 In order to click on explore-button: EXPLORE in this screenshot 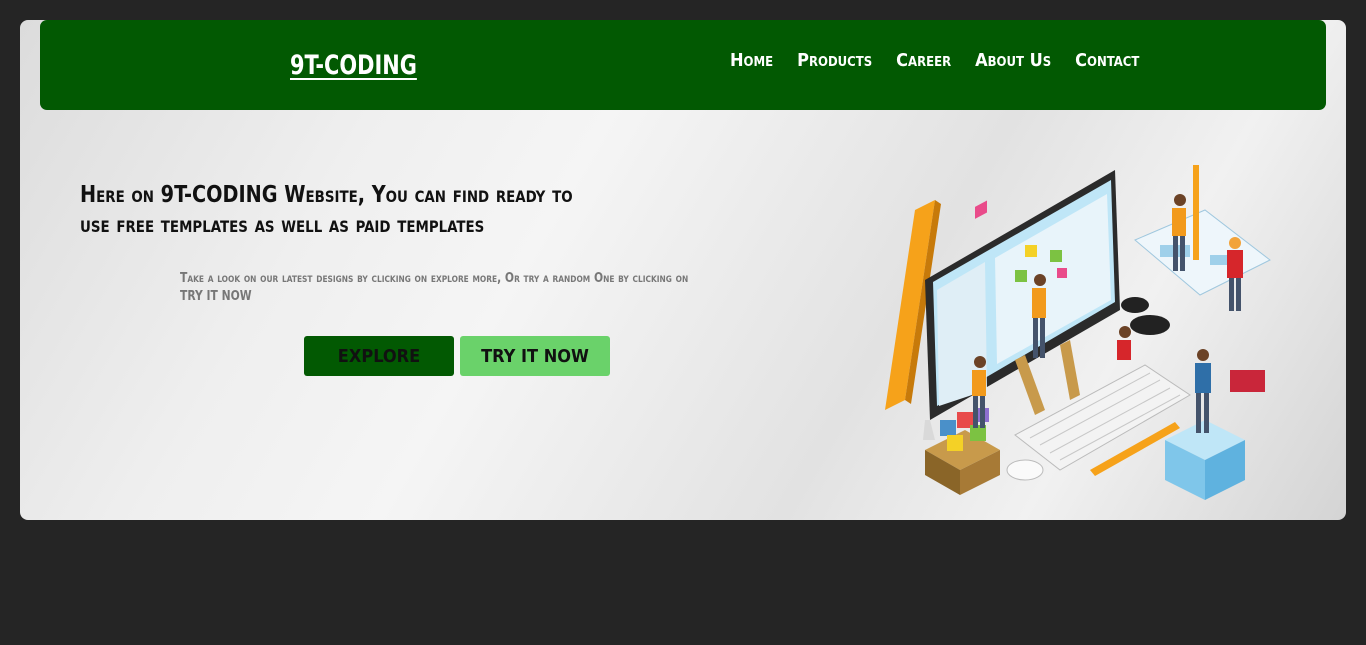, I will do `click(379, 356)`.